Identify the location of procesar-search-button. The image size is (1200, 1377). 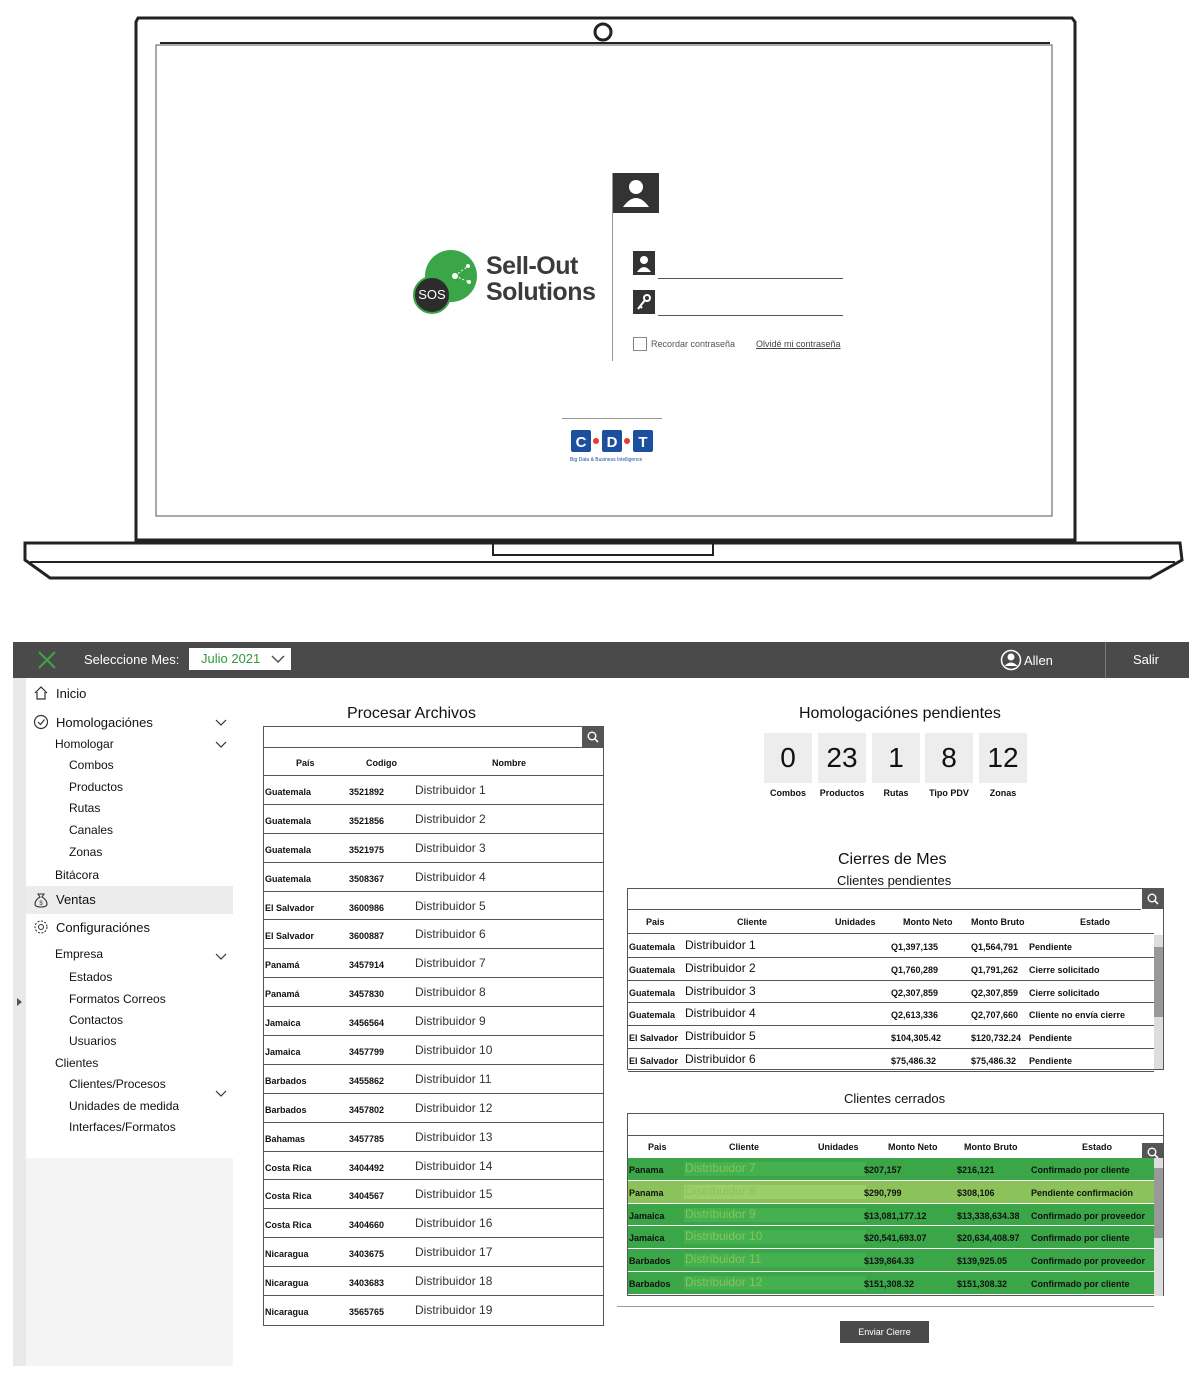
(593, 737).